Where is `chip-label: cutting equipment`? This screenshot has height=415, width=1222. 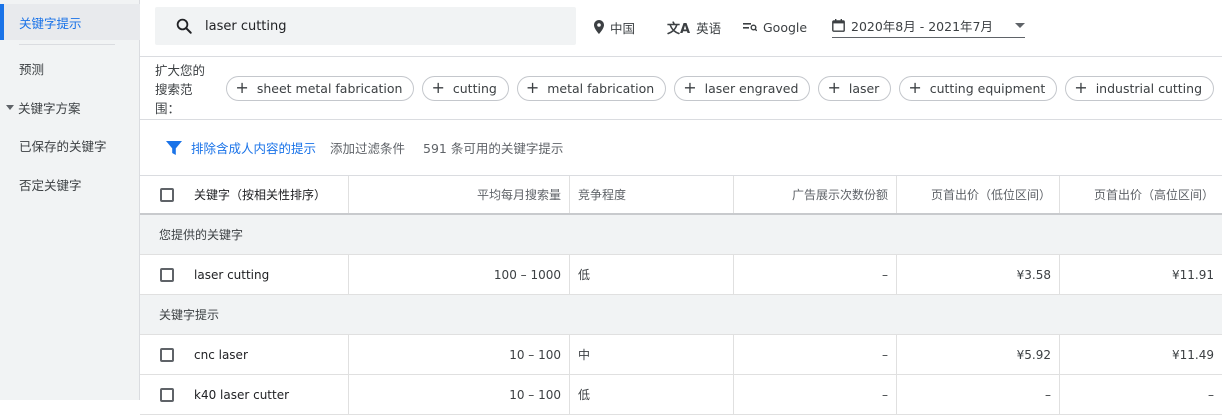 chip-label: cutting equipment is located at coordinates (987, 88).